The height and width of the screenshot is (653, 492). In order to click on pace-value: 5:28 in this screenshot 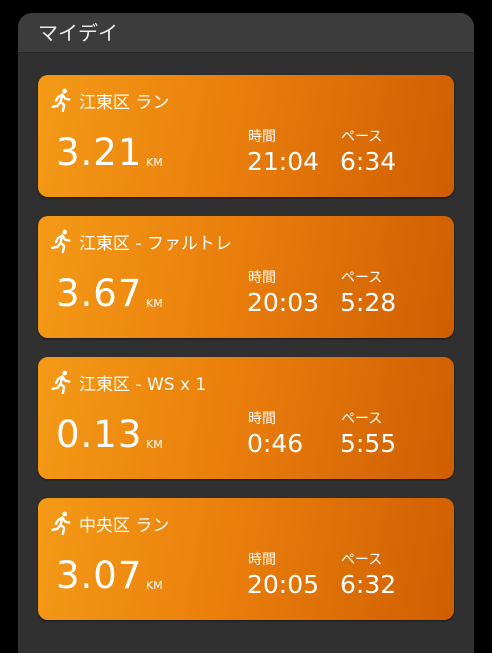, I will do `click(368, 302)`.